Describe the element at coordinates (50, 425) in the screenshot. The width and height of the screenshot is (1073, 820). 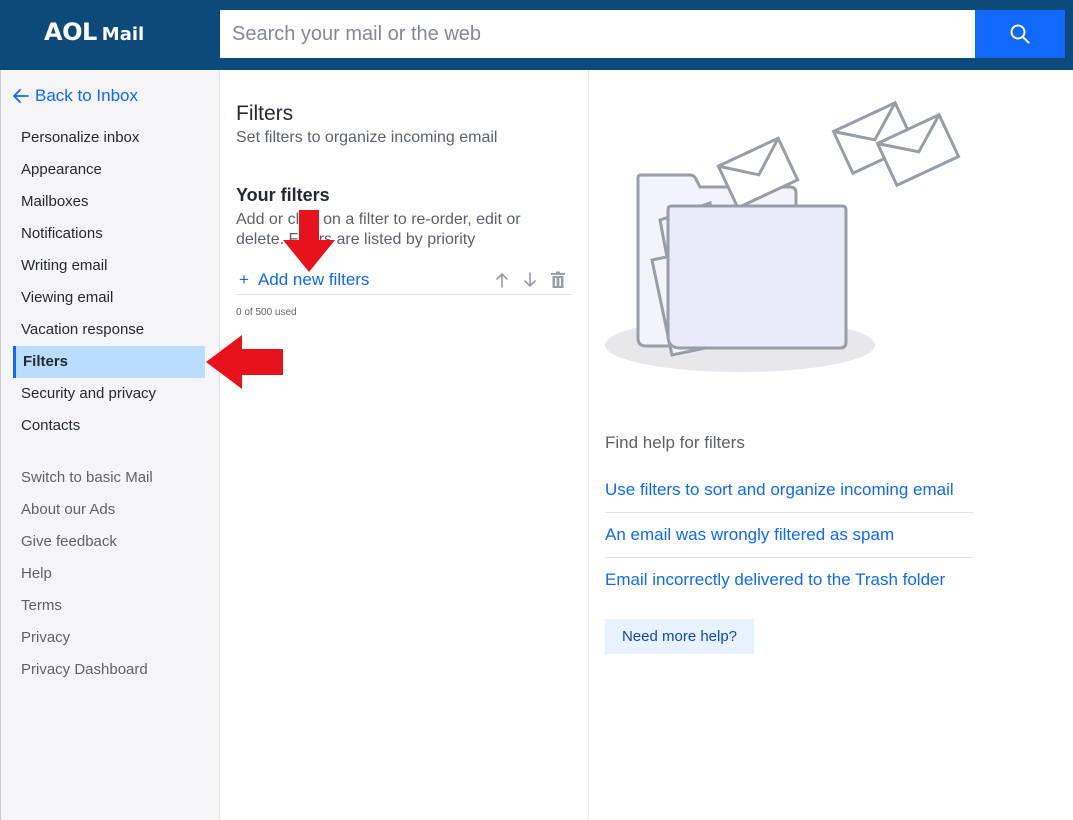
I see `sidebar-item-contacts: Contacts` at that location.